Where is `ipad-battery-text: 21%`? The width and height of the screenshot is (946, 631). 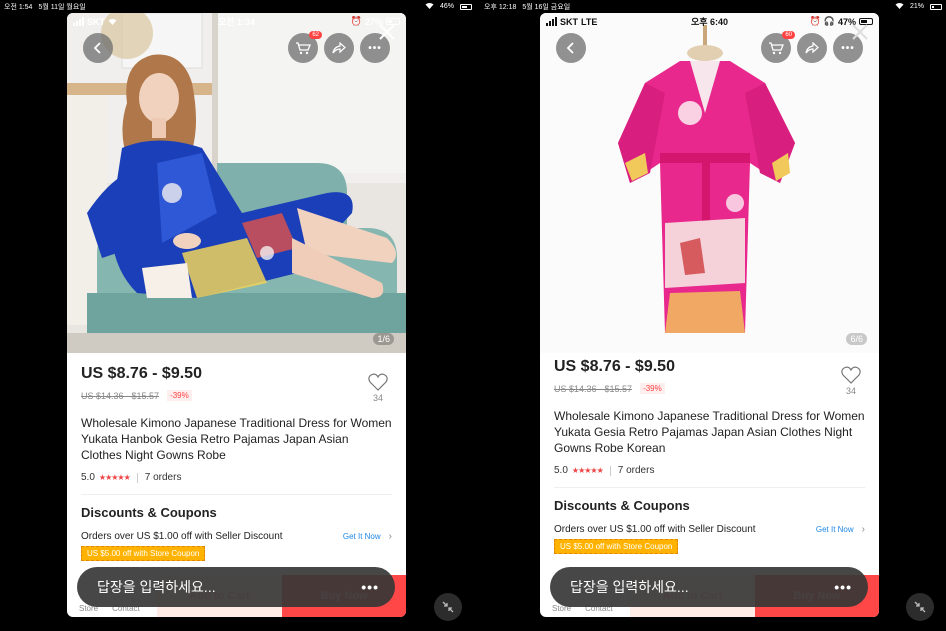 ipad-battery-text: 21% is located at coordinates (916, 6).